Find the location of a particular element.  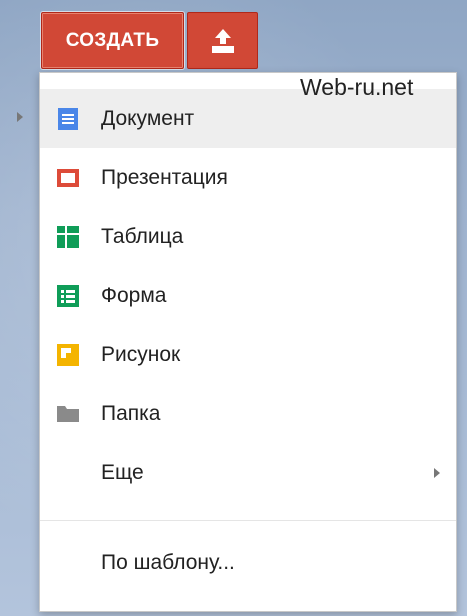

expand-arrow-icon is located at coordinates (20, 117).